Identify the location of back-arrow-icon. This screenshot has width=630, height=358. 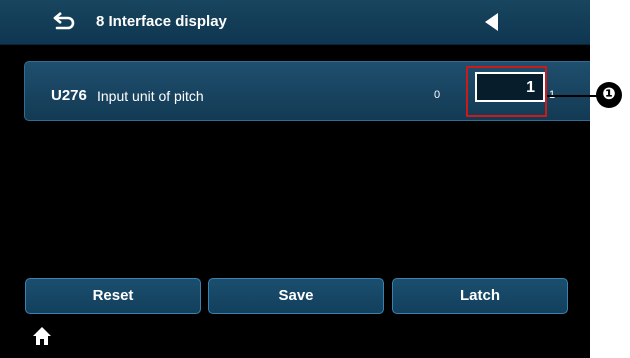
(64, 22).